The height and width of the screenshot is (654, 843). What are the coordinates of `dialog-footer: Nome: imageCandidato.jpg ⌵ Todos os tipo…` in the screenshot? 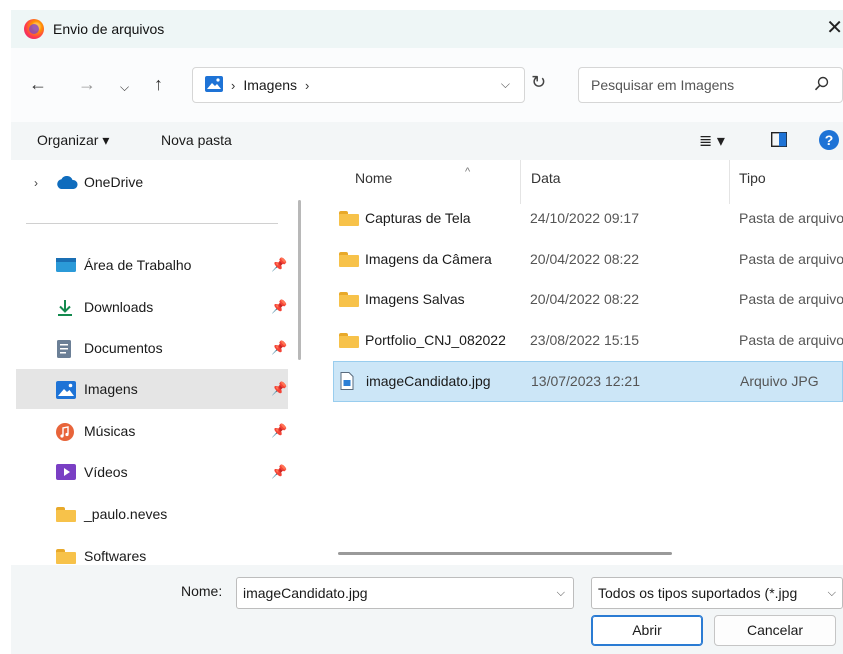 It's located at (427, 609).